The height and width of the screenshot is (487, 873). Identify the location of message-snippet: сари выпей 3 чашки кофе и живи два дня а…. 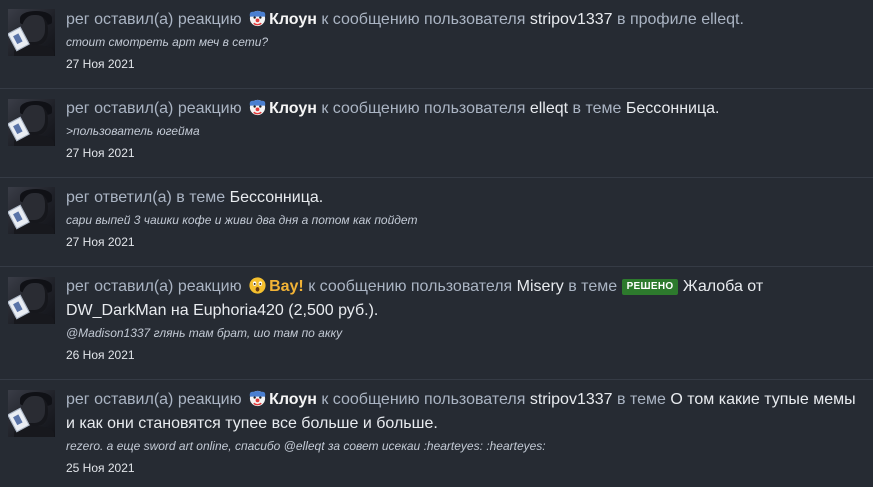
(464, 220).